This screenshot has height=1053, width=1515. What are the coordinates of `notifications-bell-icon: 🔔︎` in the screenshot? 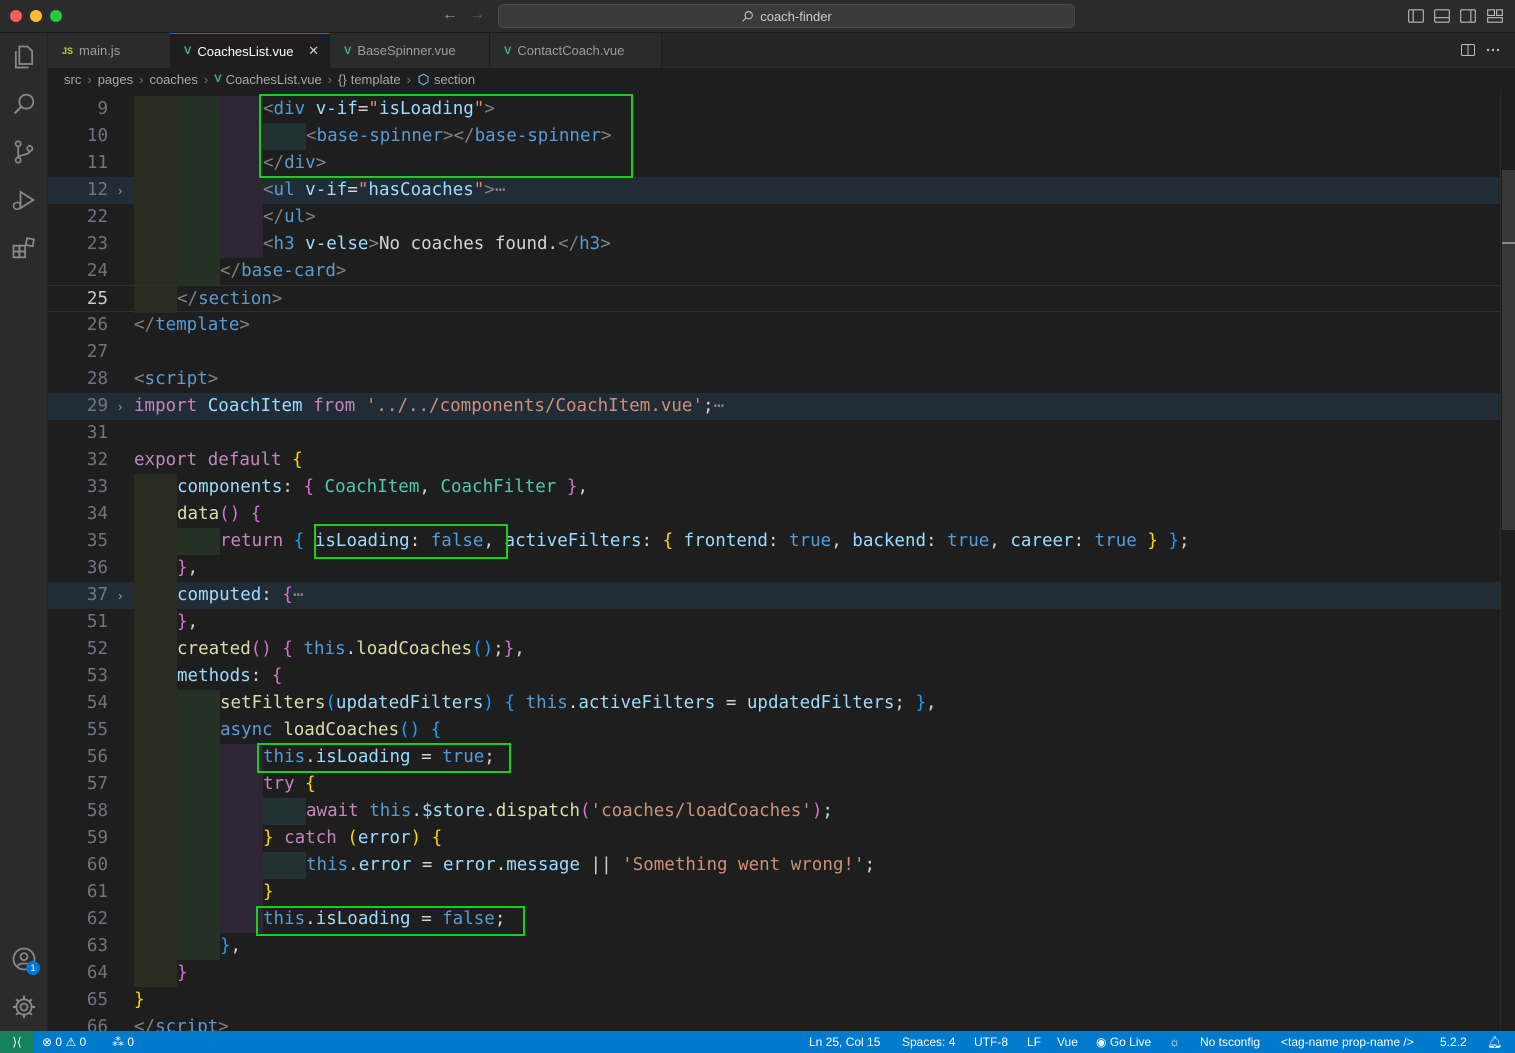 It's located at (1494, 1042).